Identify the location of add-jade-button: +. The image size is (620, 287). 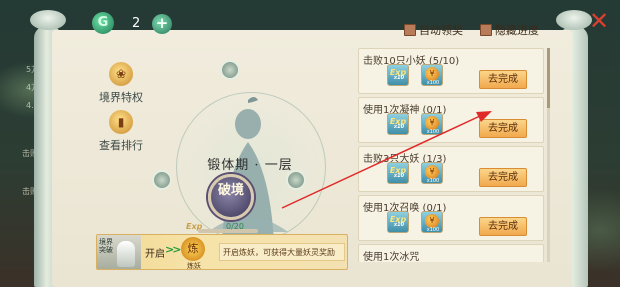
(162, 24).